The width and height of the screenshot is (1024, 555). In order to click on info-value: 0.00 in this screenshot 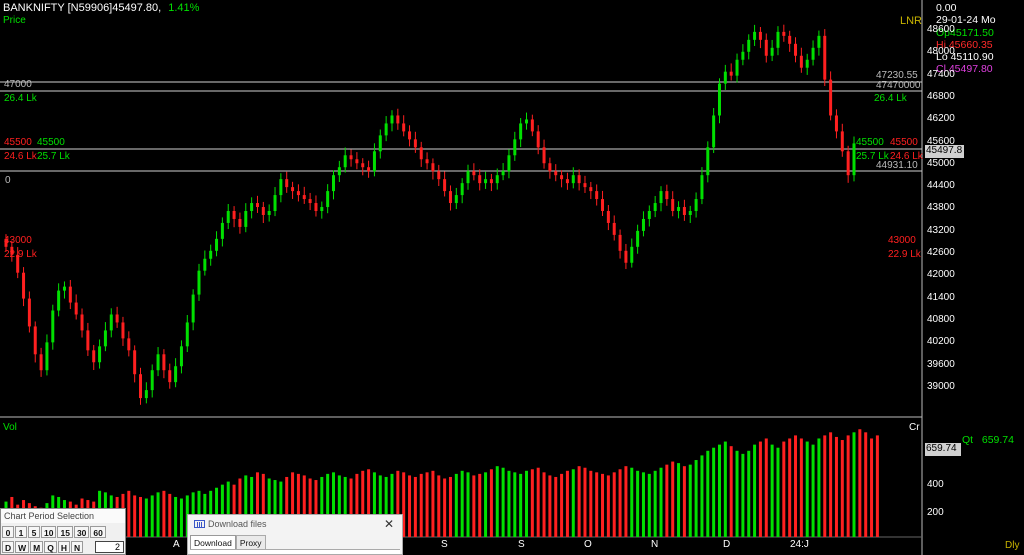, I will do `click(946, 8)`.